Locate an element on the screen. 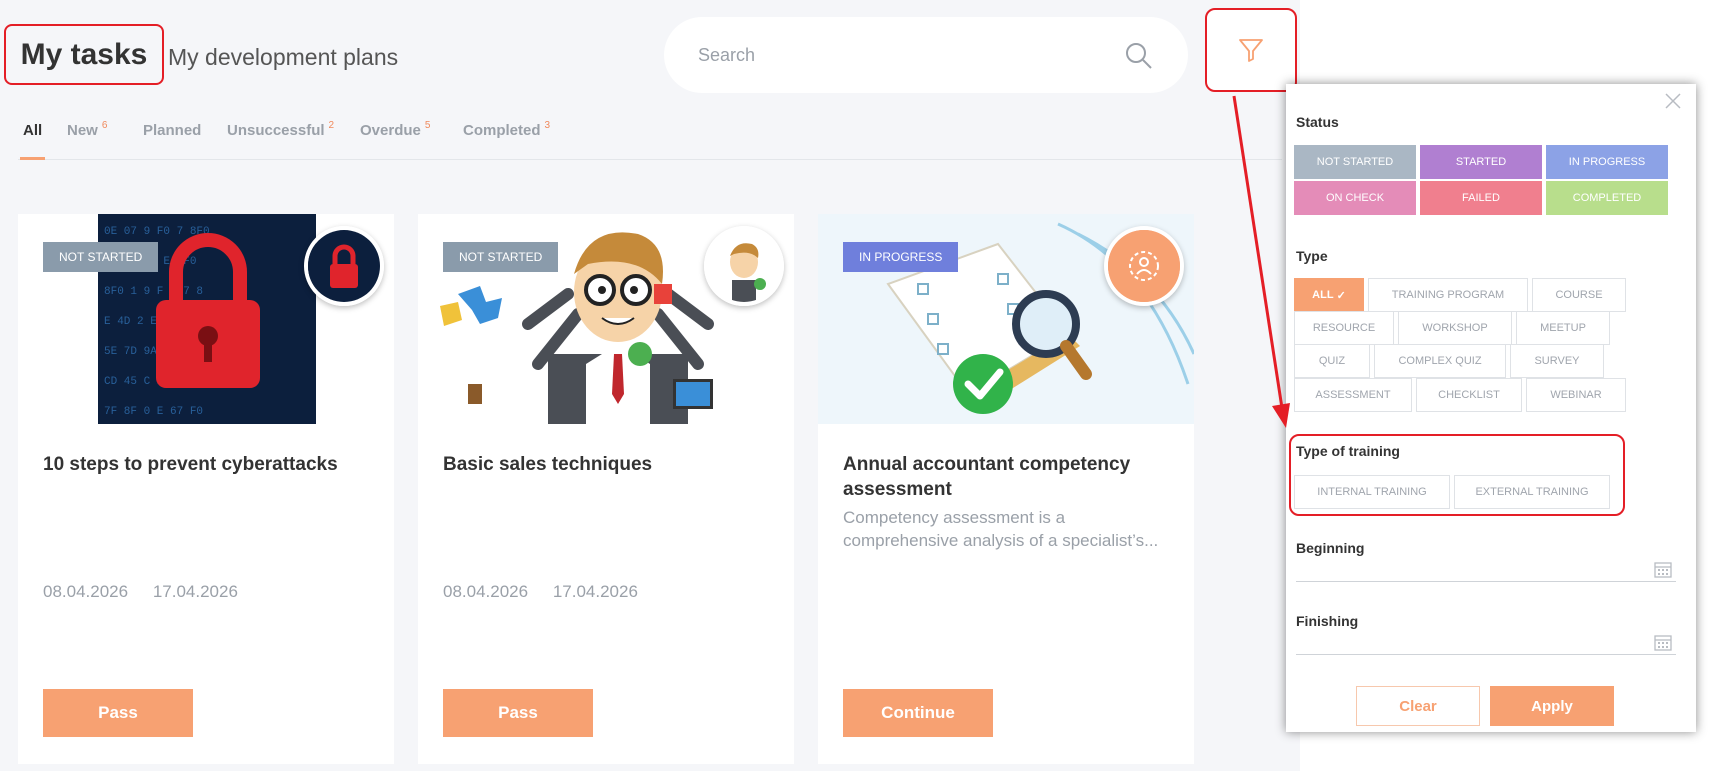 The width and height of the screenshot is (1710, 771). type-label: Type is located at coordinates (1312, 256).